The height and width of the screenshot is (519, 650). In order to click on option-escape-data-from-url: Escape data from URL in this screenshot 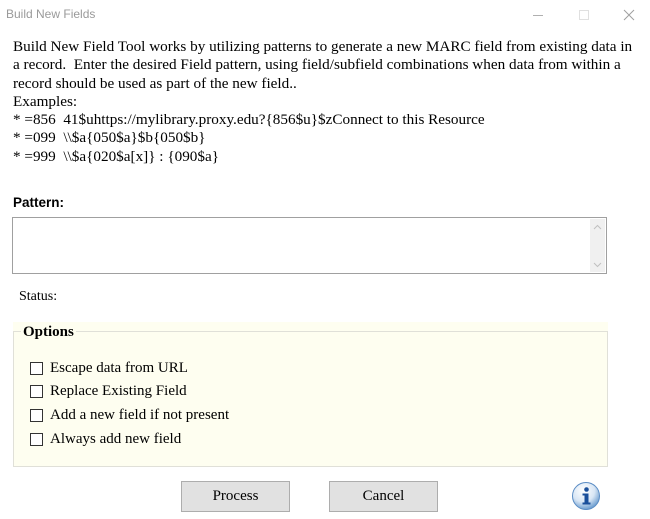, I will do `click(109, 368)`.